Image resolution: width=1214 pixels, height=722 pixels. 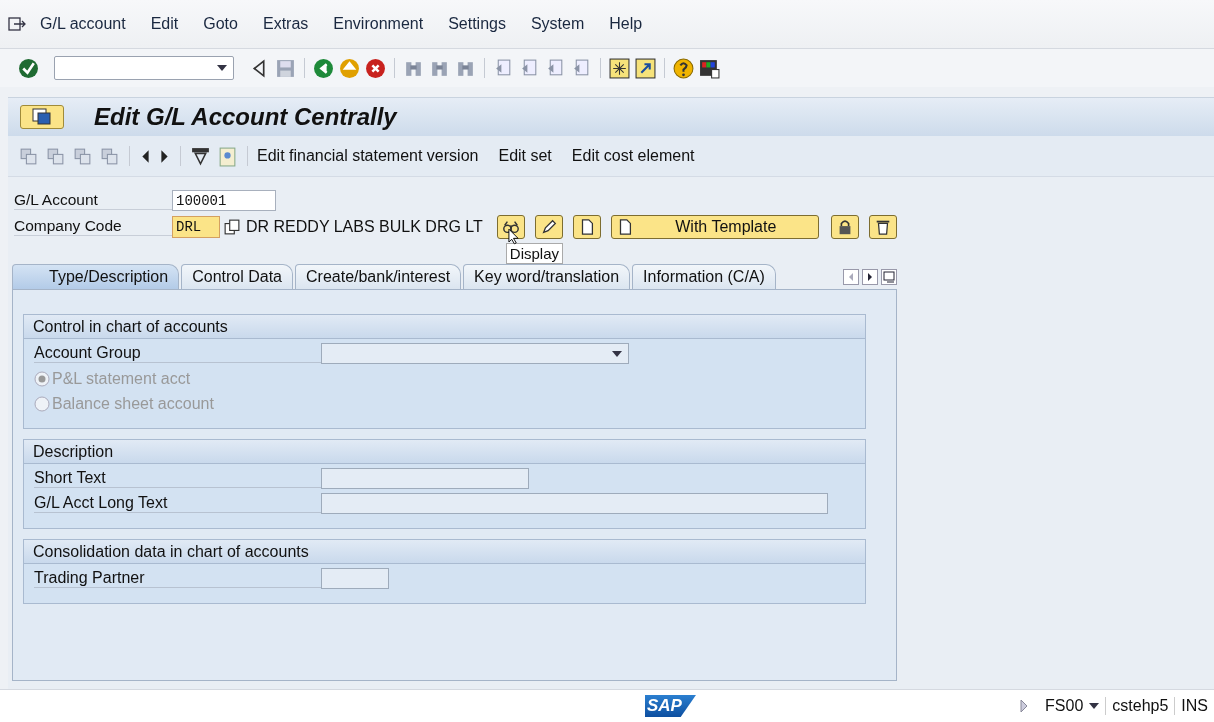 I want to click on document-icon, so click(x=227, y=156).